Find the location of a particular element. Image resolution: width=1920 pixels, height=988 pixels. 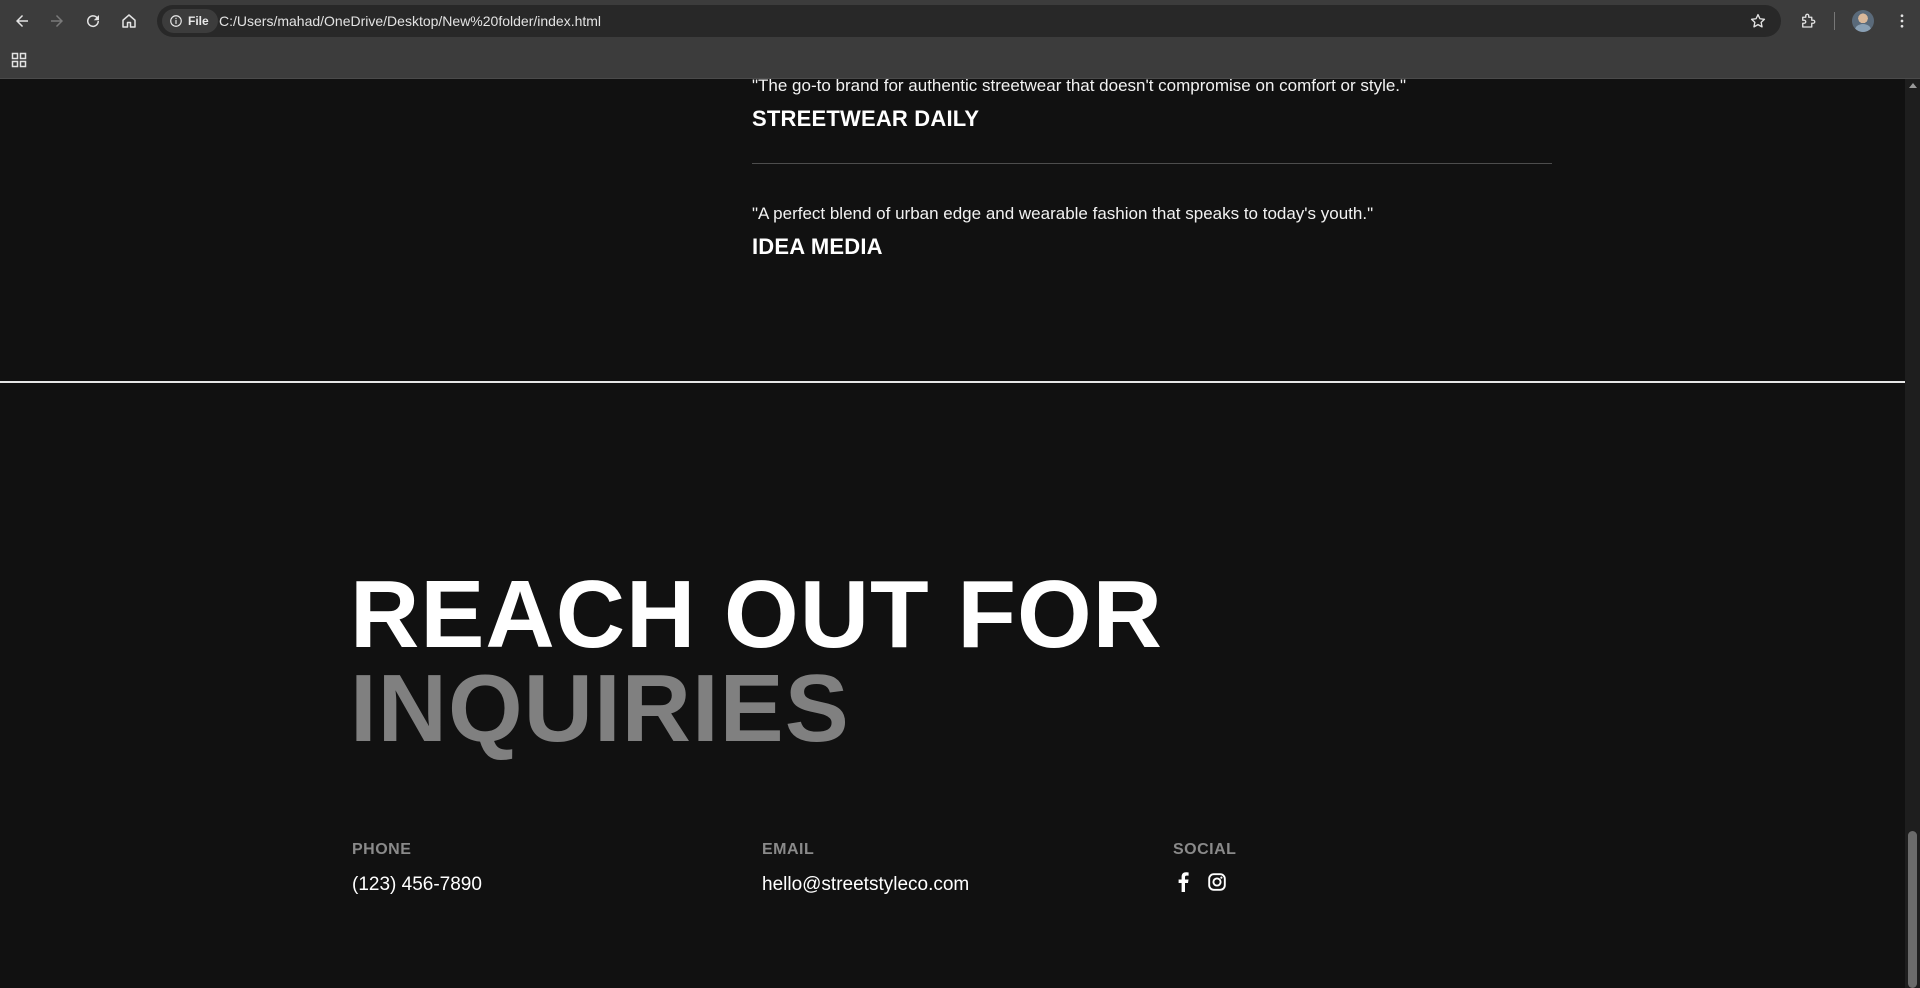

home-button is located at coordinates (129, 21).